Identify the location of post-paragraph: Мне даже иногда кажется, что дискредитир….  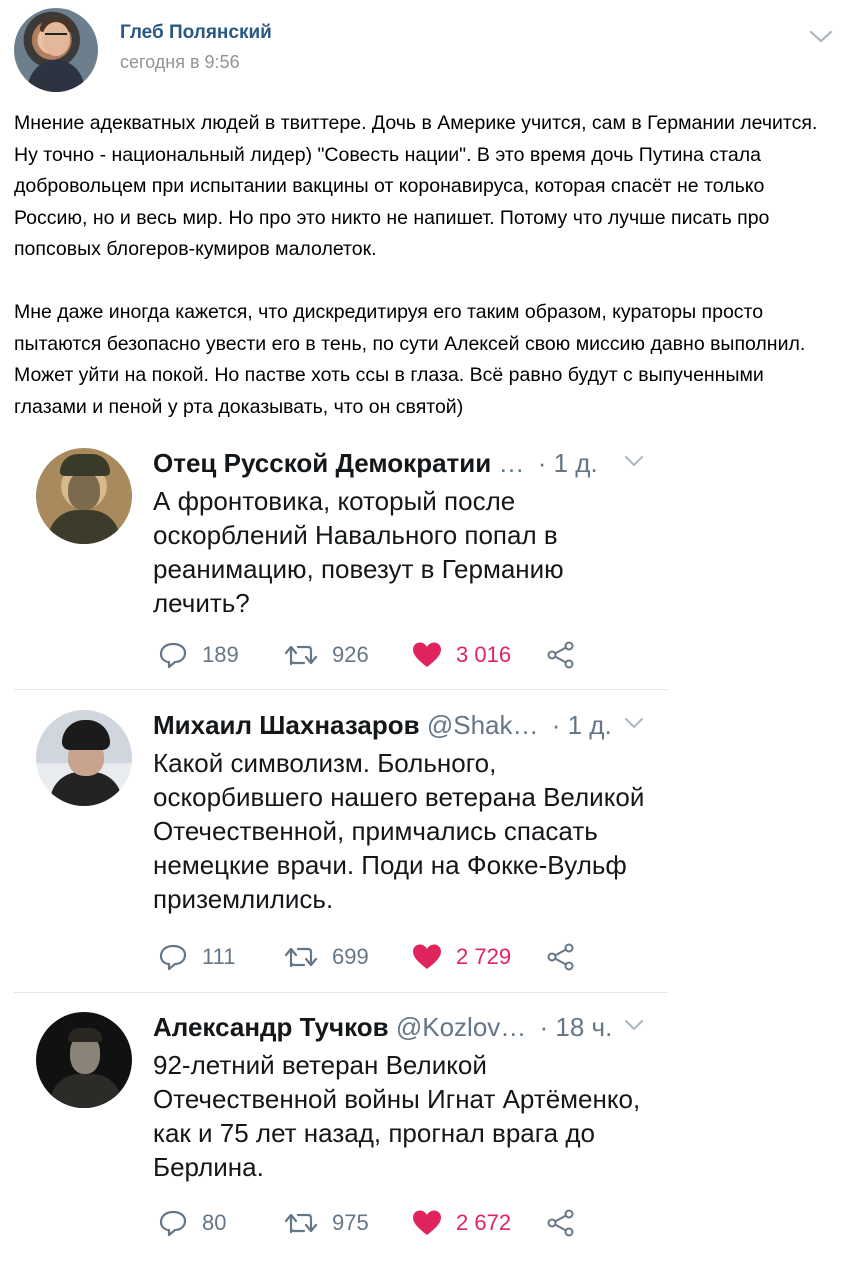
(410, 359).